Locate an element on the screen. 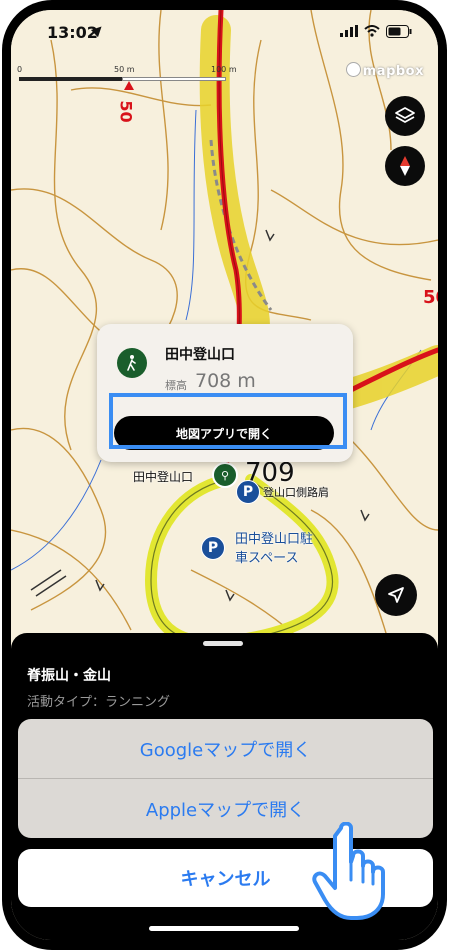 This screenshot has width=449, height=952. sheet-title: 脊振山・金山 is located at coordinates (69, 676).